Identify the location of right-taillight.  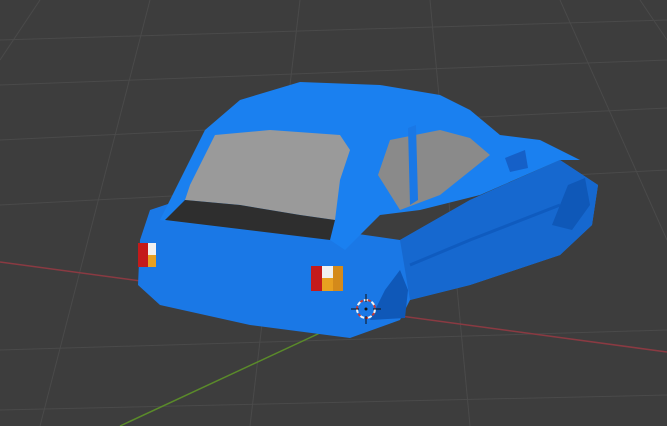
(327, 278).